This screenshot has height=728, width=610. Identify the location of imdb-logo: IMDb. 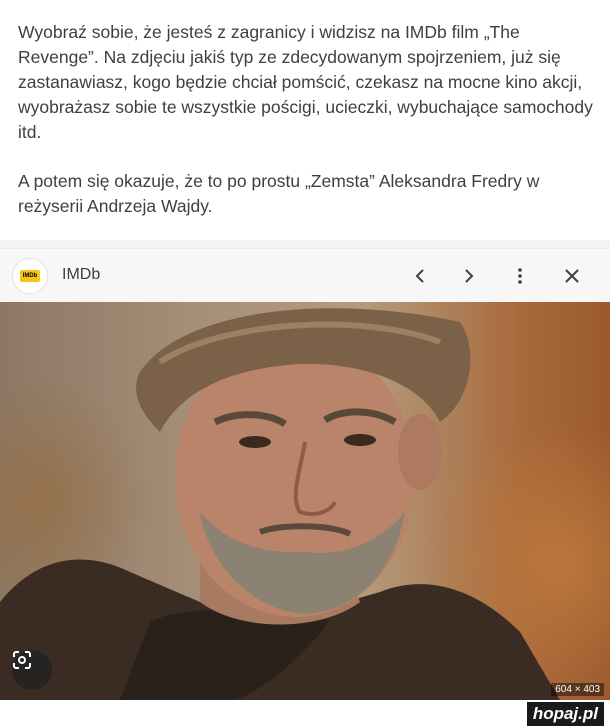
(30, 276).